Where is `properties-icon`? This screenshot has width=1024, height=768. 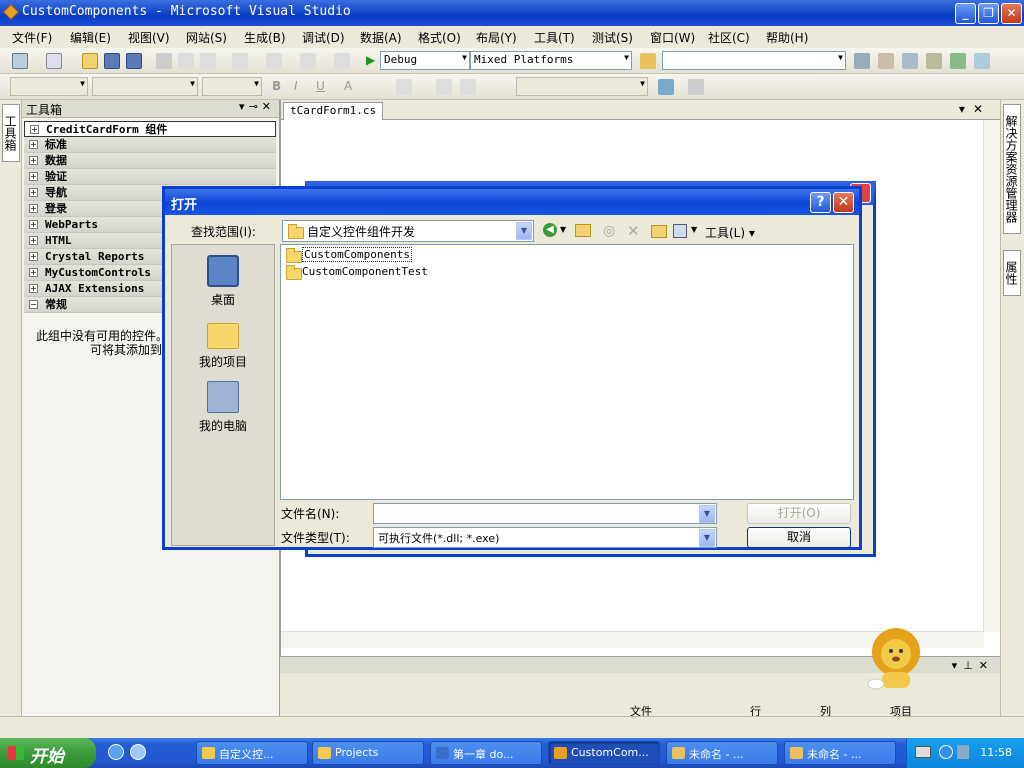
properties-icon is located at coordinates (886, 61).